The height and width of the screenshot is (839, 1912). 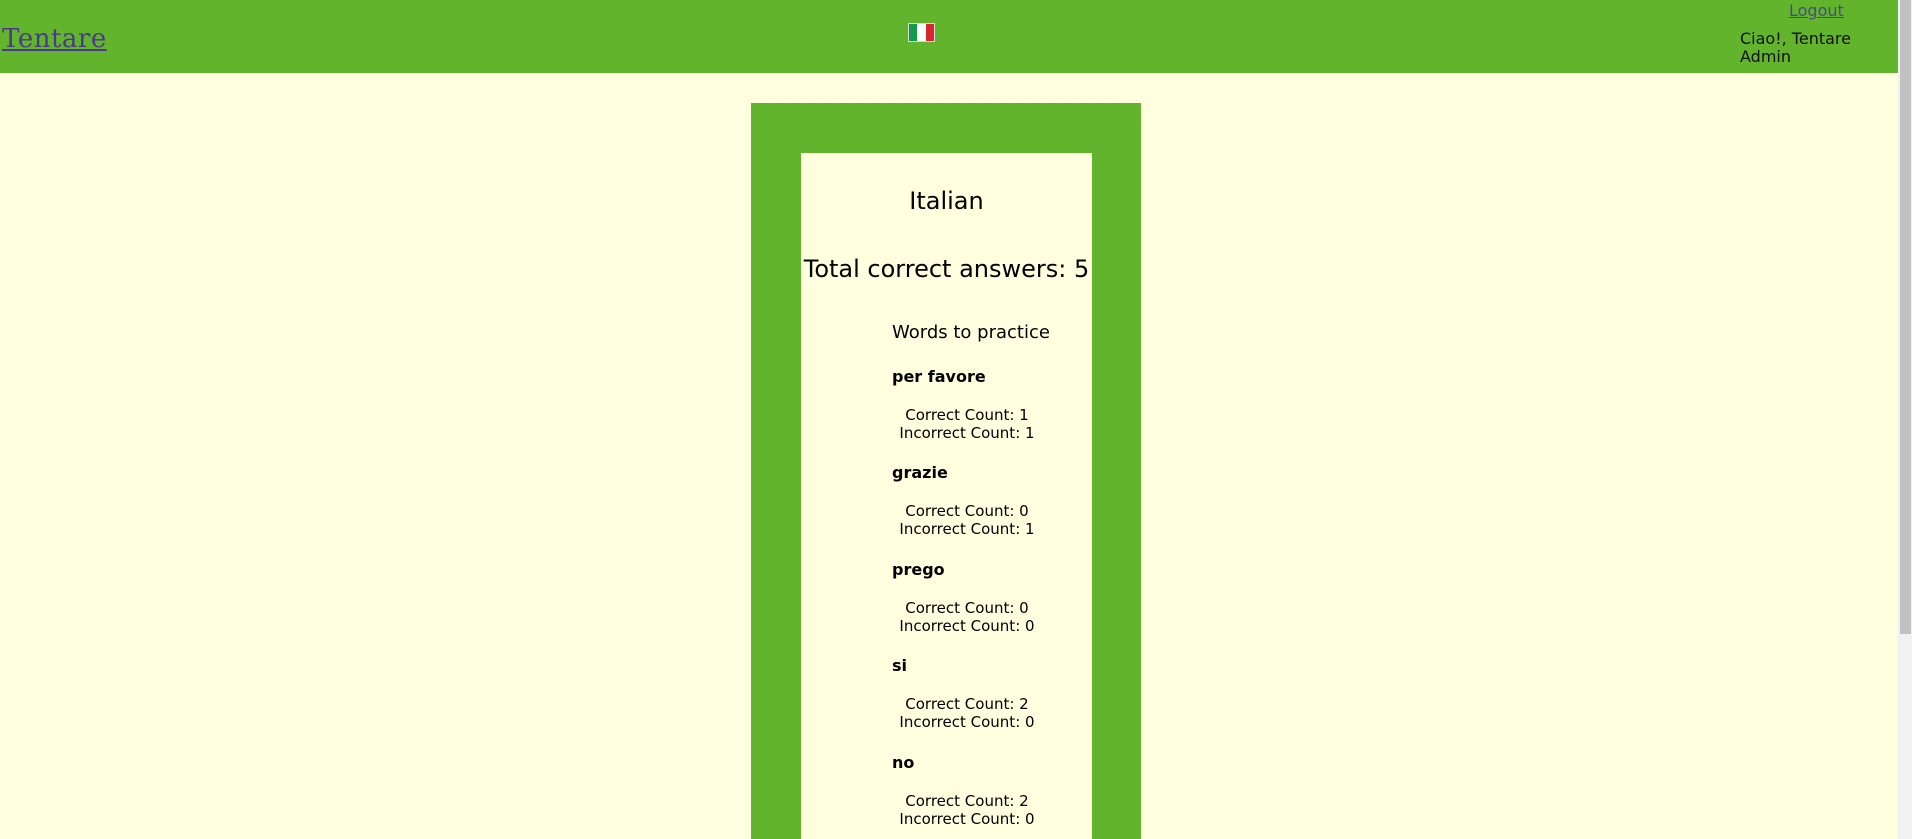 I want to click on word-stats: Correct Count: 0 Incorrect Count: 0, so click(x=967, y=617).